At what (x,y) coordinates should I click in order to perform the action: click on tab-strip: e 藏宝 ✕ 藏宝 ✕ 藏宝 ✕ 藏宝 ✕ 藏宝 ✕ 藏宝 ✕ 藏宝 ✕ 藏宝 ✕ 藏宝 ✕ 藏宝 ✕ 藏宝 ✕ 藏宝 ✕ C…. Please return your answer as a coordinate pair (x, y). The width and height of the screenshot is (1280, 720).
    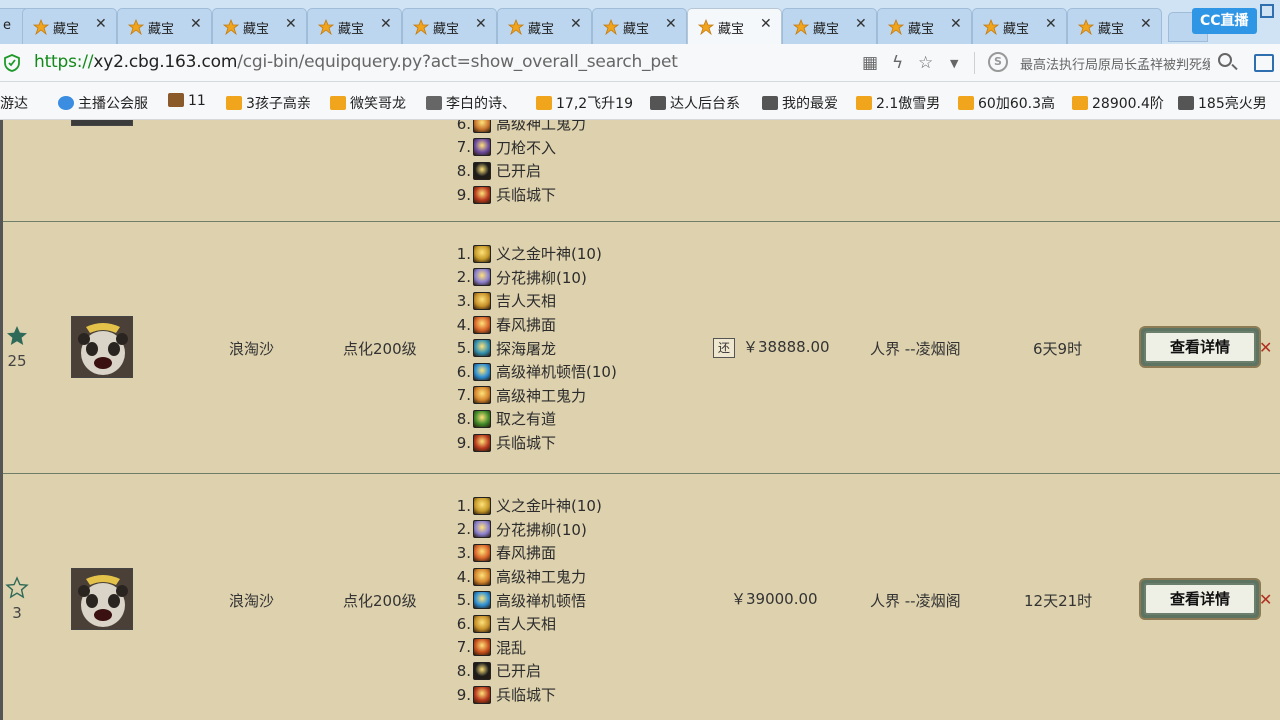
    Looking at the image, I should click on (640, 22).